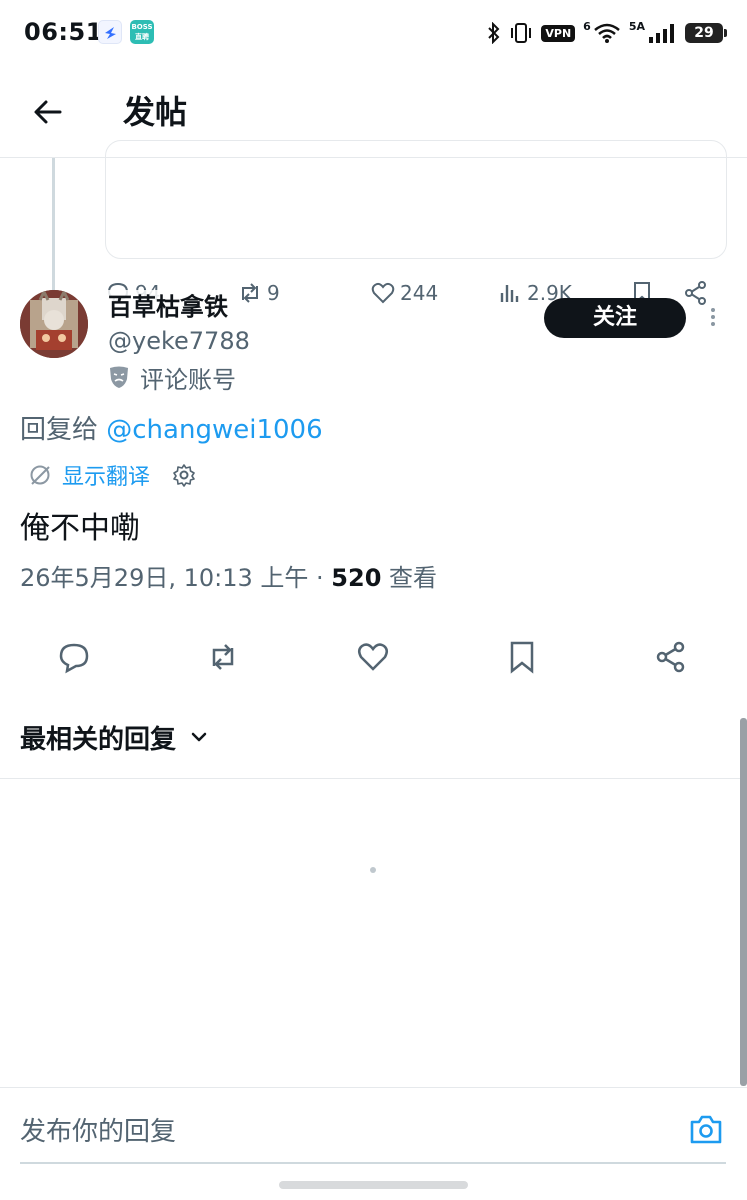 This screenshot has height=1200, width=747. I want to click on page-title: 发帖, so click(155, 112).